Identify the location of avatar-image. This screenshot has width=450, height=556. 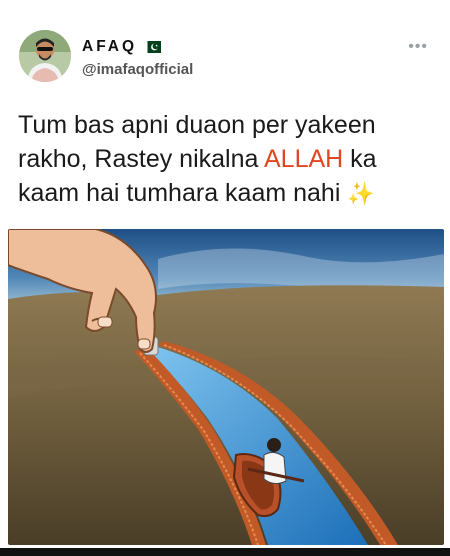
(45, 56).